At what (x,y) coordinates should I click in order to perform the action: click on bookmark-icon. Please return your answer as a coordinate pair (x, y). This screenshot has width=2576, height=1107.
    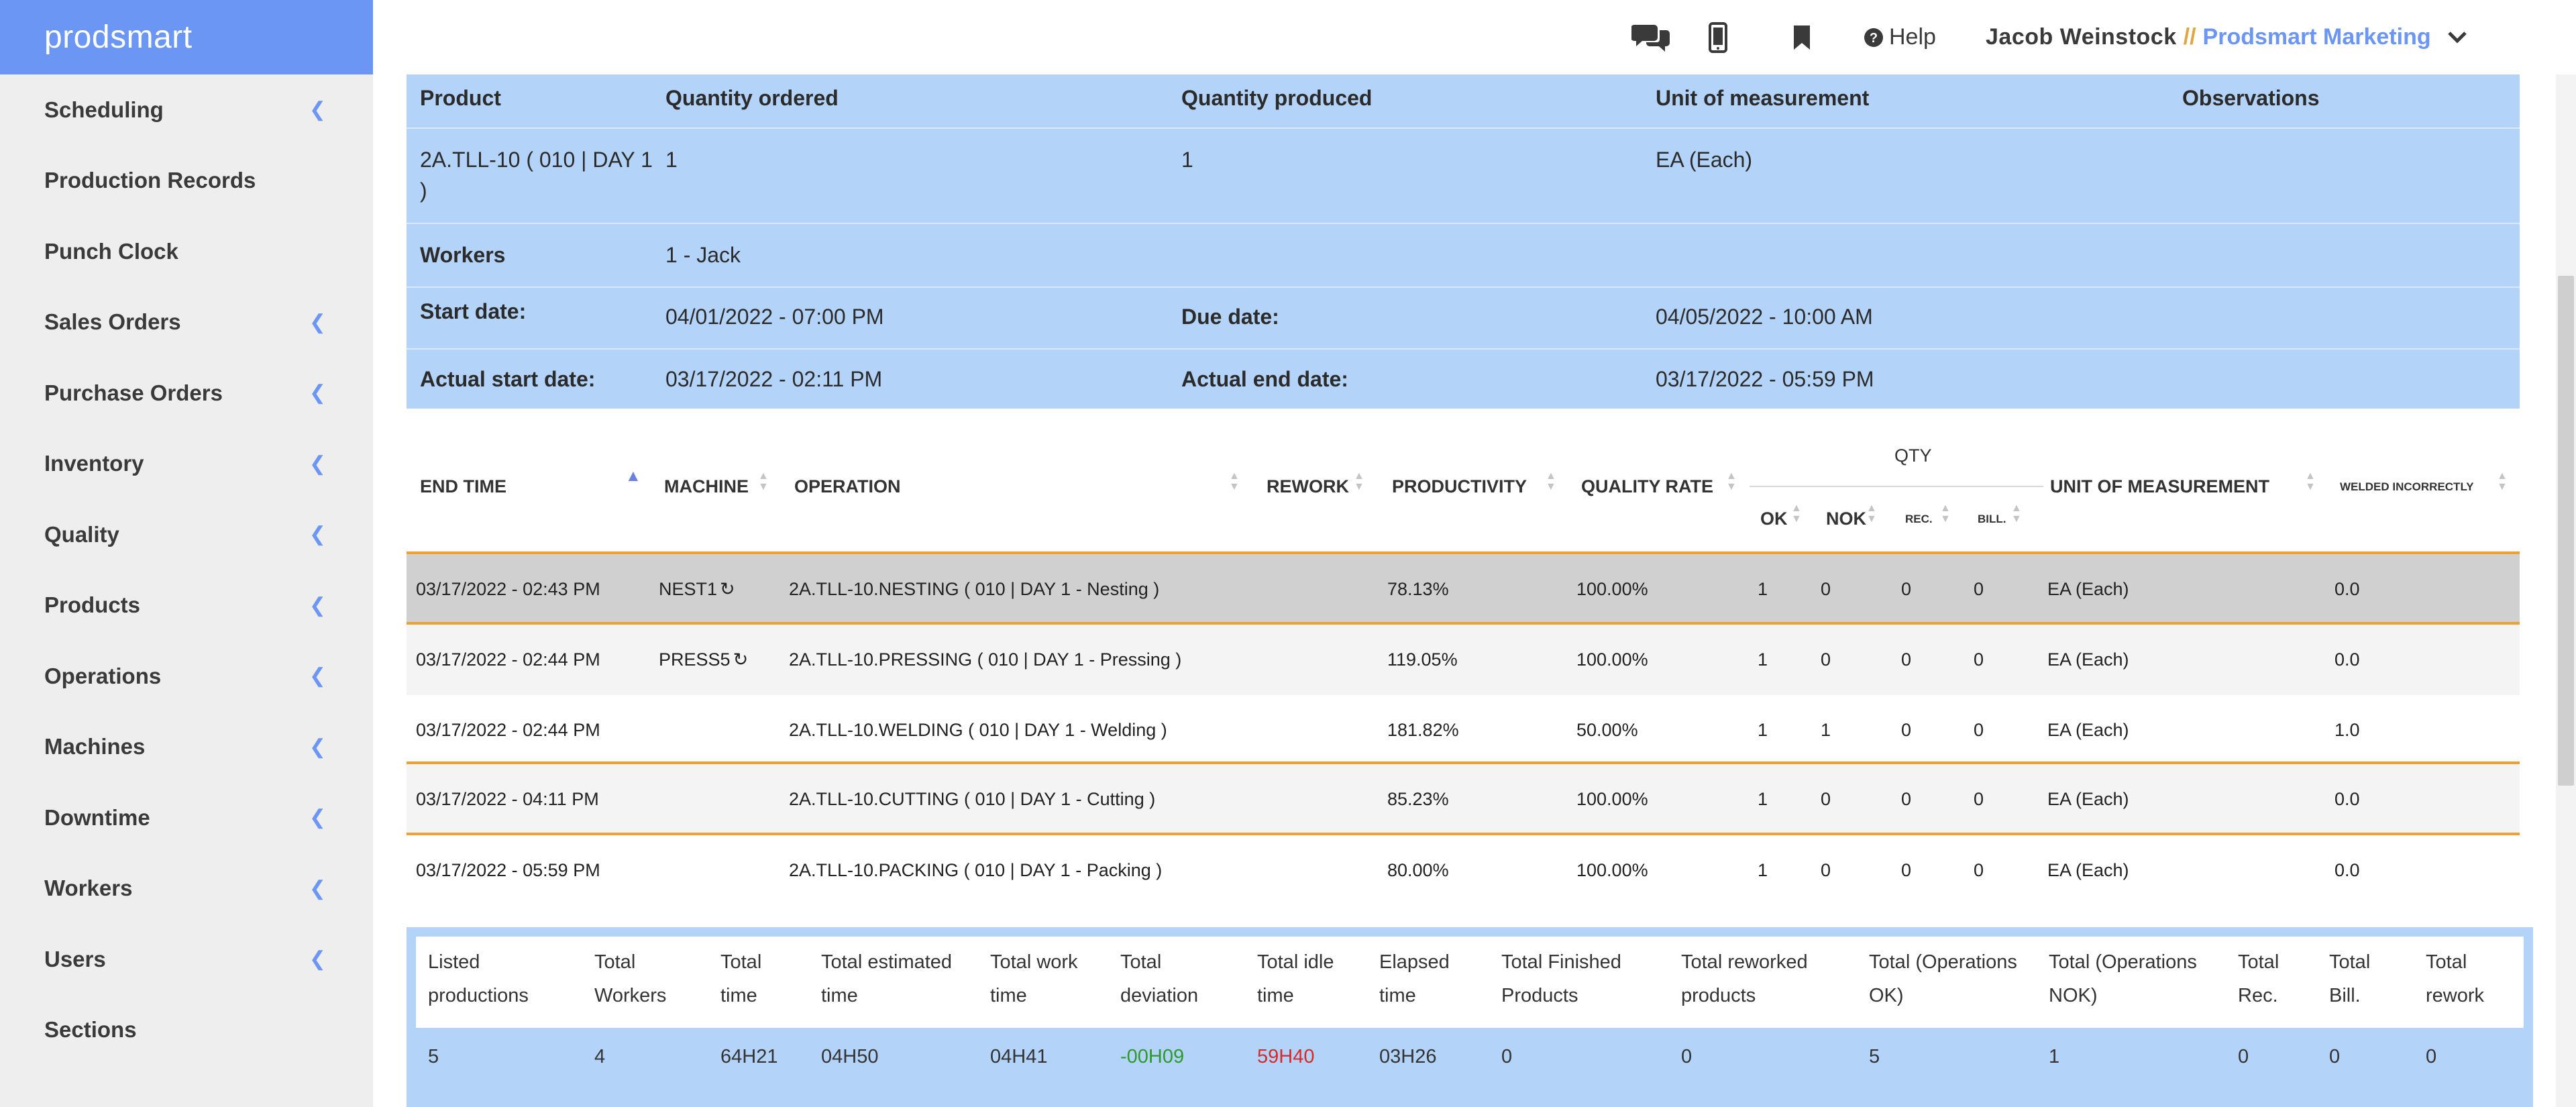
    Looking at the image, I should click on (1801, 37).